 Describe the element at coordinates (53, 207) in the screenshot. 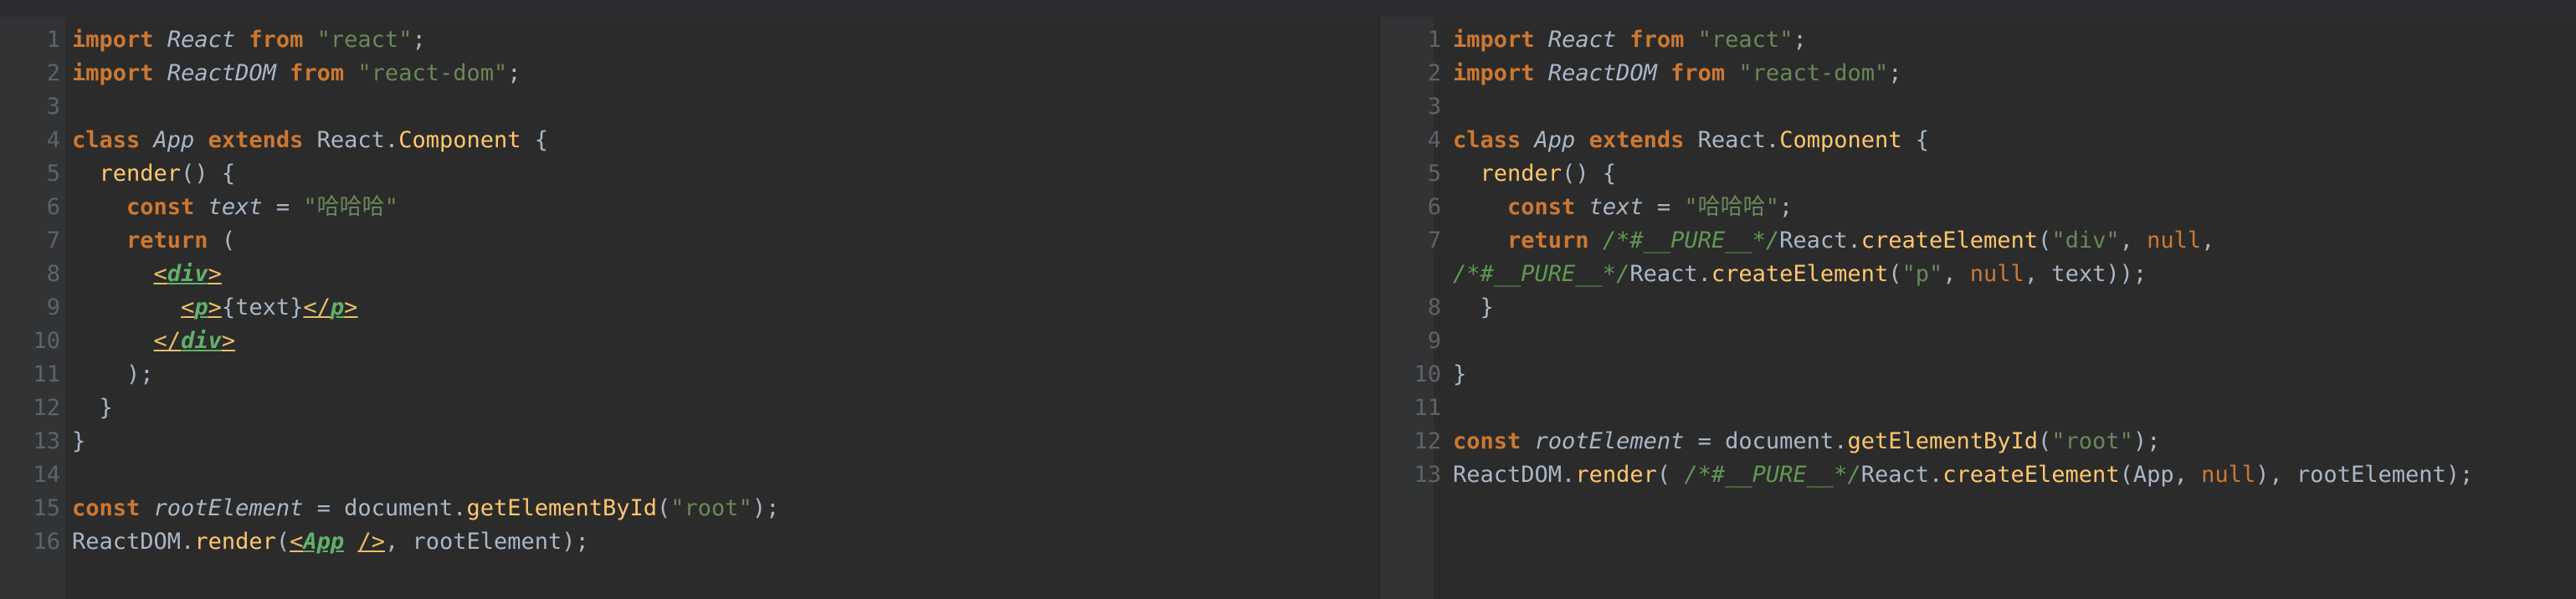

I see `line-number: 6` at that location.